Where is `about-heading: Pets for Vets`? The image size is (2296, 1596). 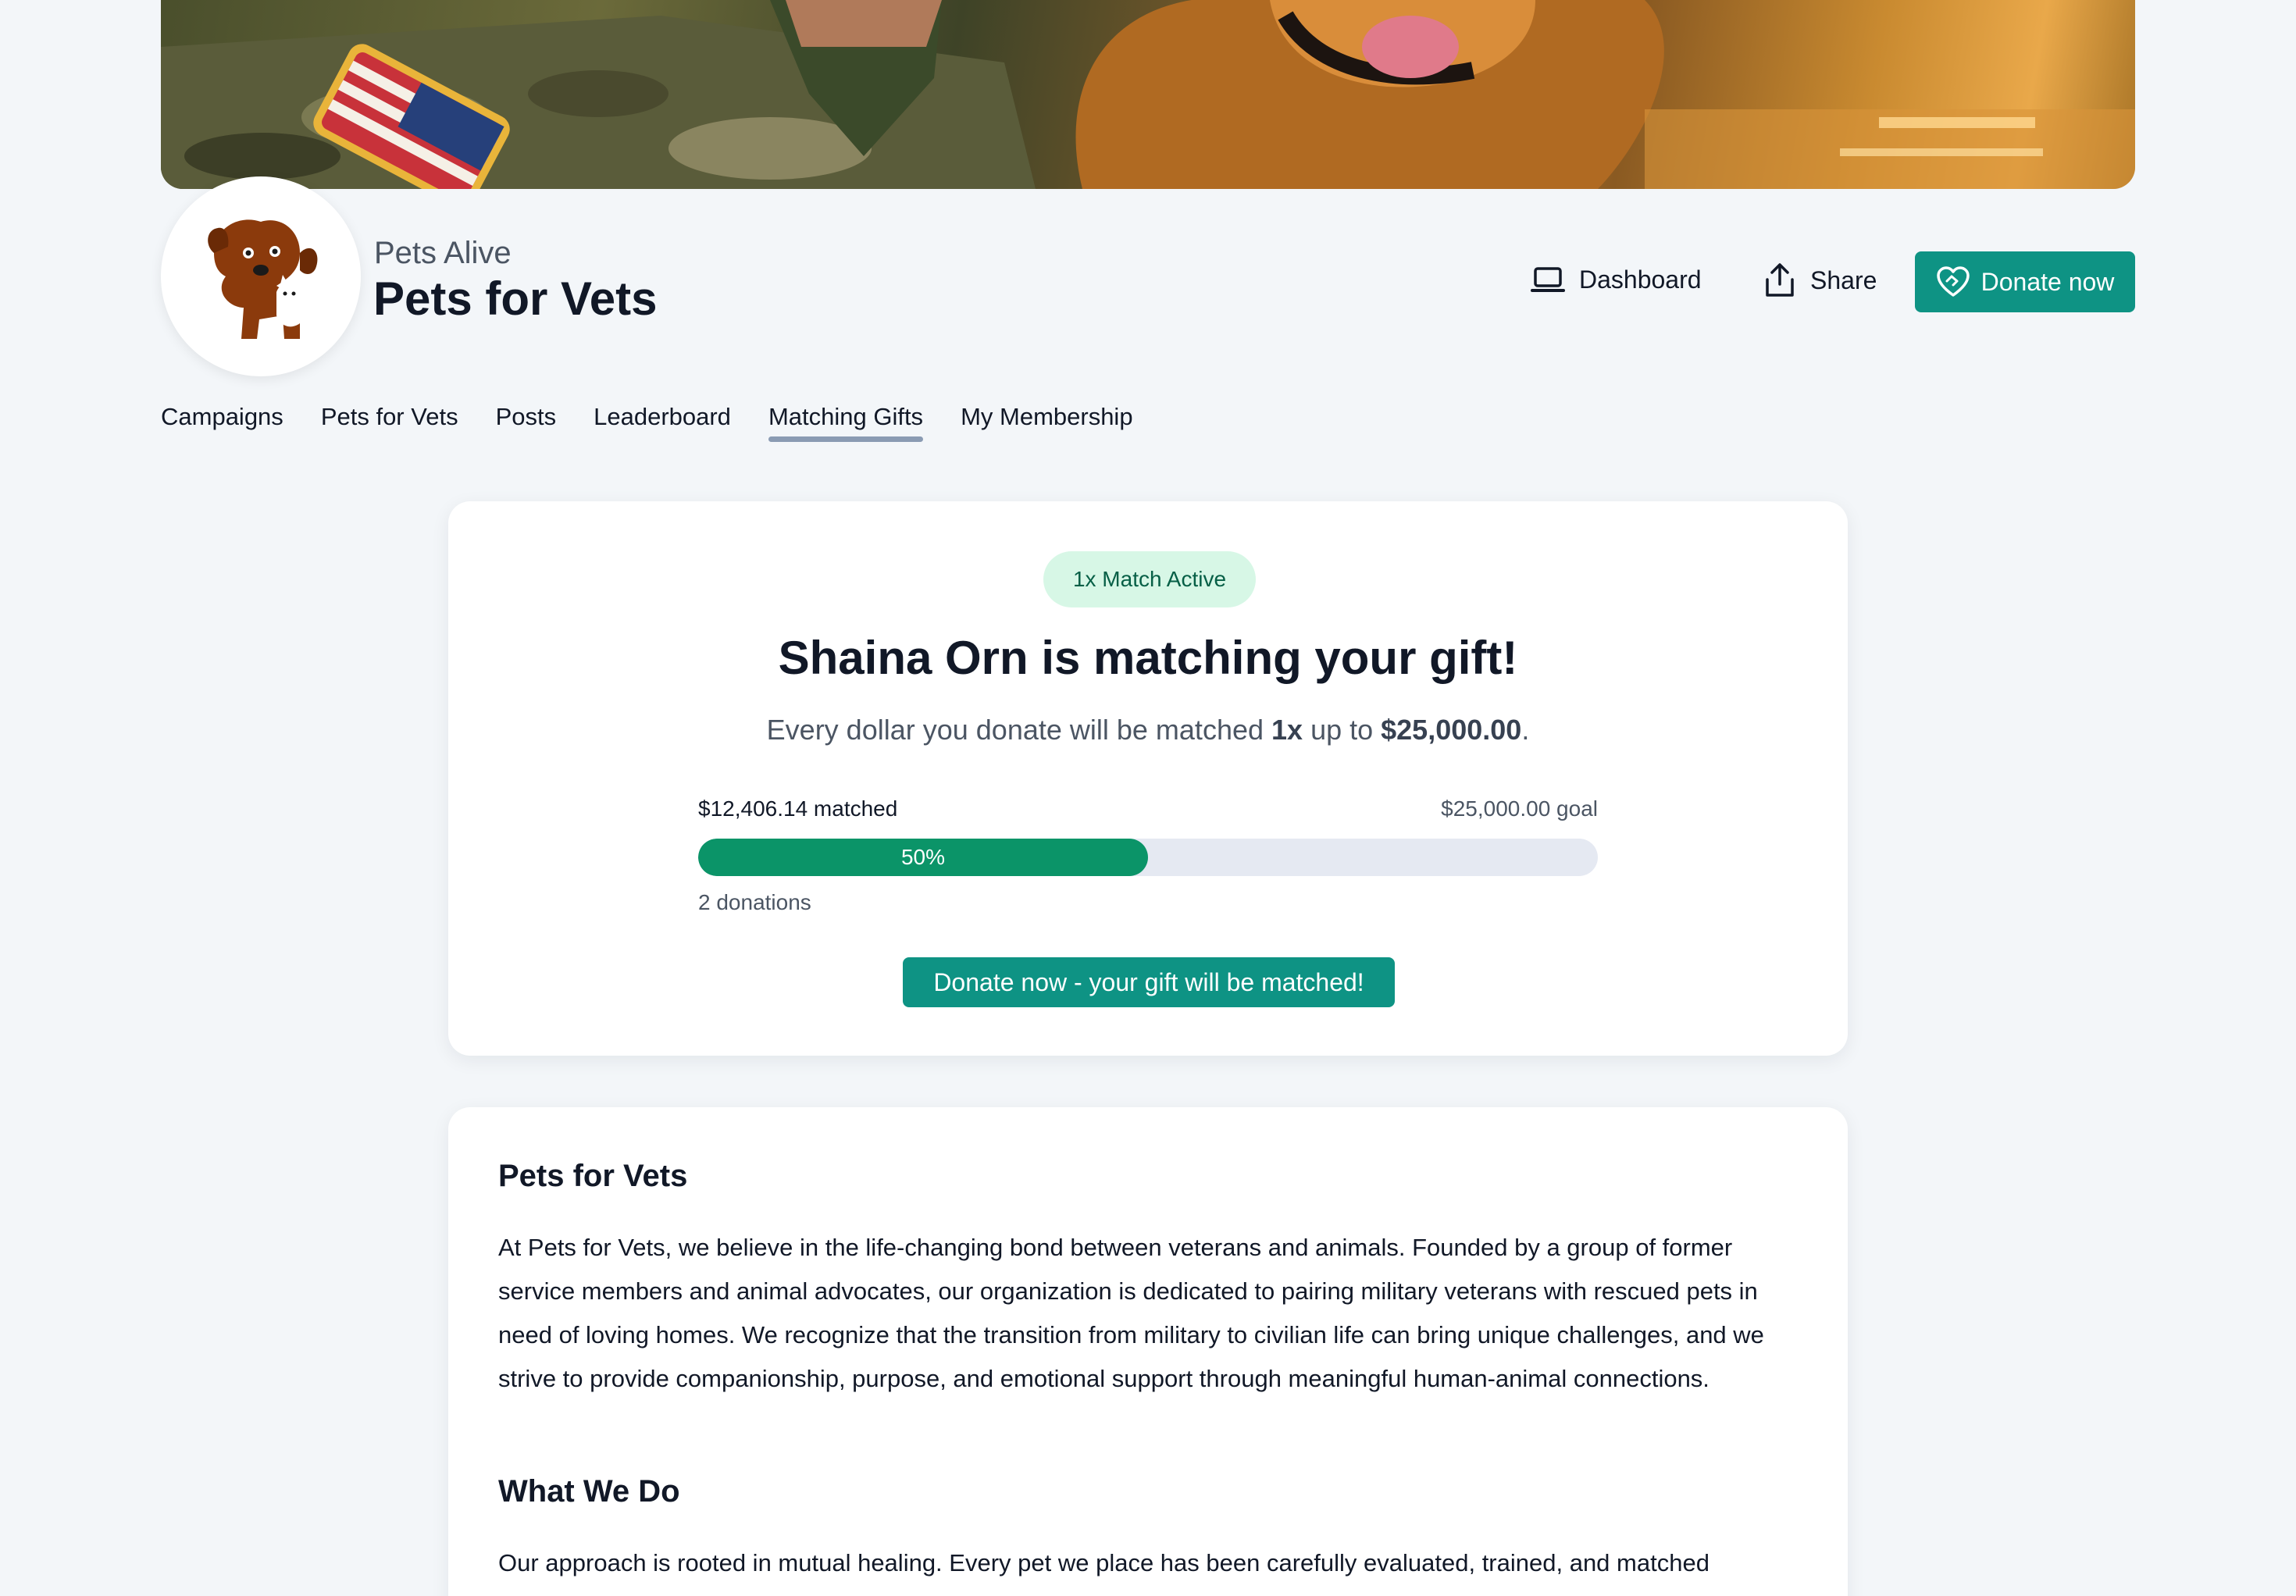 about-heading: Pets for Vets is located at coordinates (593, 1176).